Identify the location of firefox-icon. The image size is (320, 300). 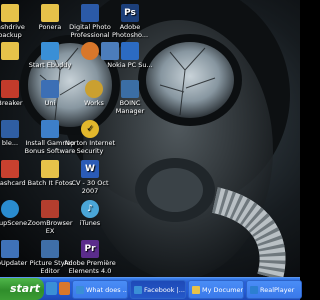
(64, 288).